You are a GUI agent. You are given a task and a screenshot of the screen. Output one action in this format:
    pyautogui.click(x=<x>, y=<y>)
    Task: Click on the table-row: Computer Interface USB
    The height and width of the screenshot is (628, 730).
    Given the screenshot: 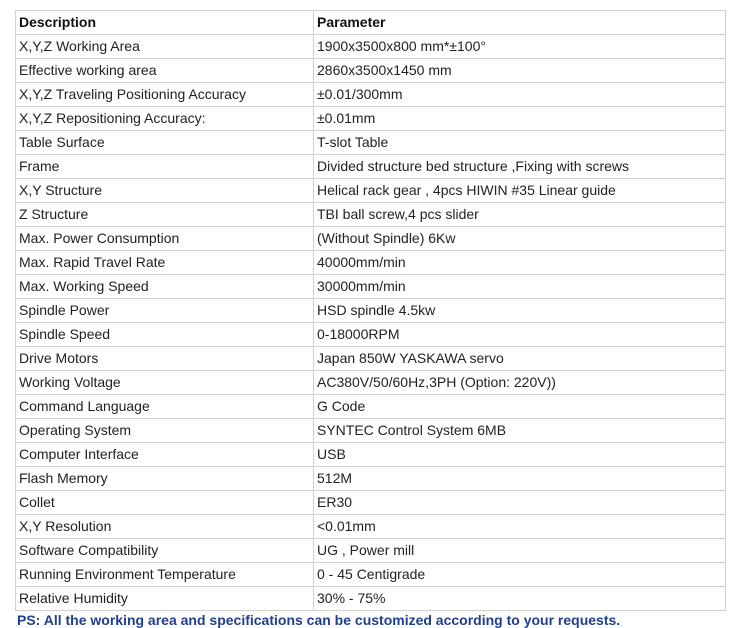 What is the action you would take?
    pyautogui.click(x=370, y=454)
    